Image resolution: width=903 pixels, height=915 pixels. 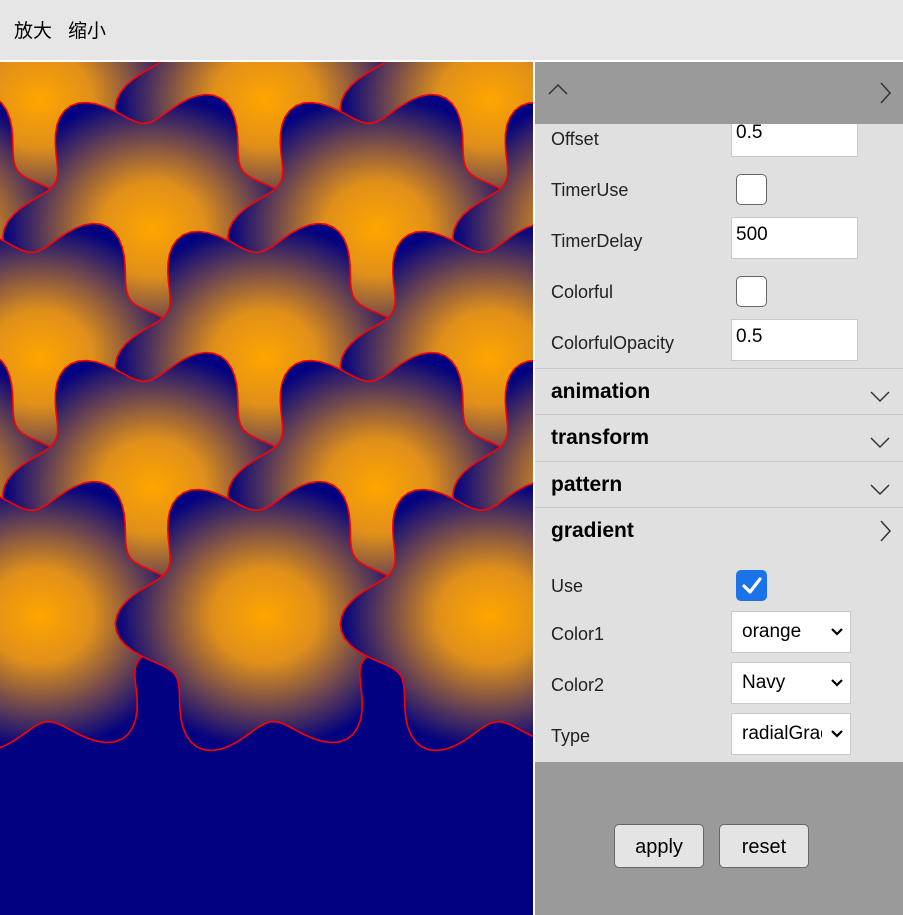 I want to click on section-title: gradient, so click(x=592, y=530).